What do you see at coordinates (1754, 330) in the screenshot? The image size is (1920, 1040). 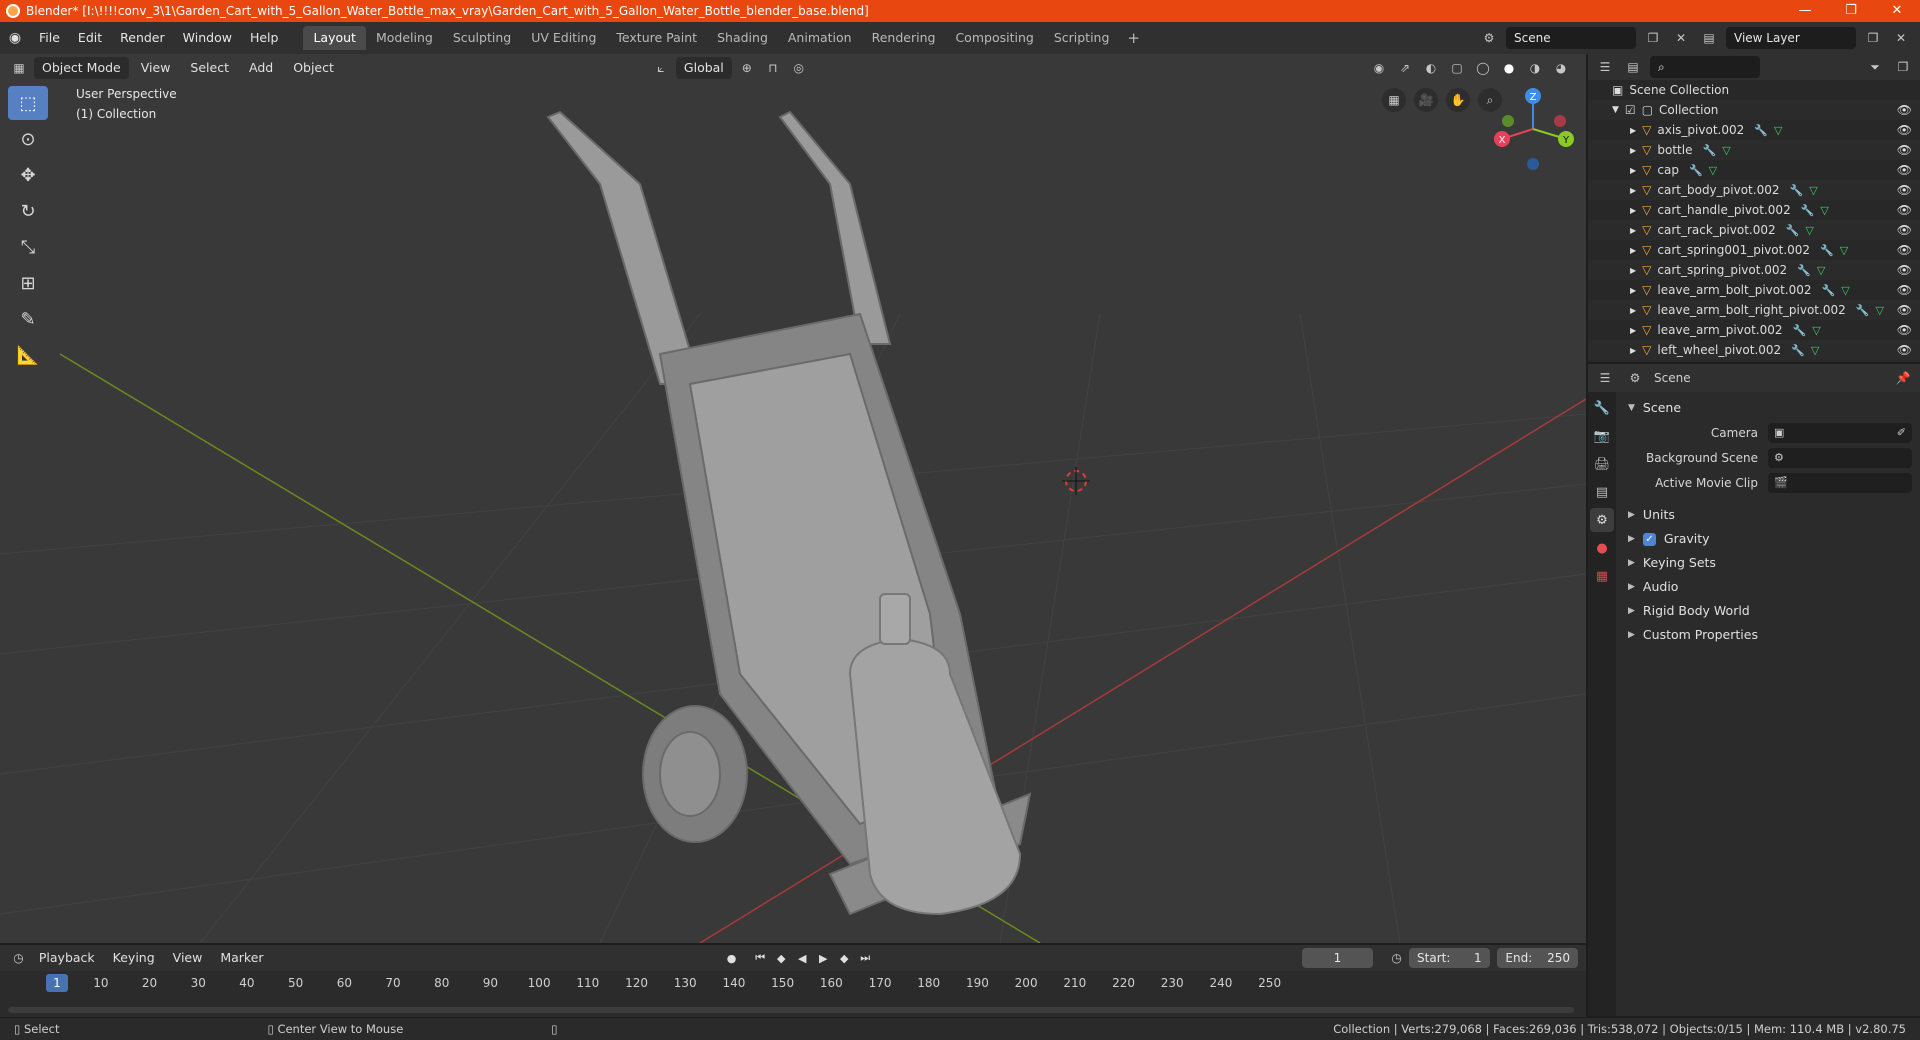 I see `outliner-object-row: ▶ ▽ leave_arm_pivot.002 🔧 ▽ 👁` at bounding box center [1754, 330].